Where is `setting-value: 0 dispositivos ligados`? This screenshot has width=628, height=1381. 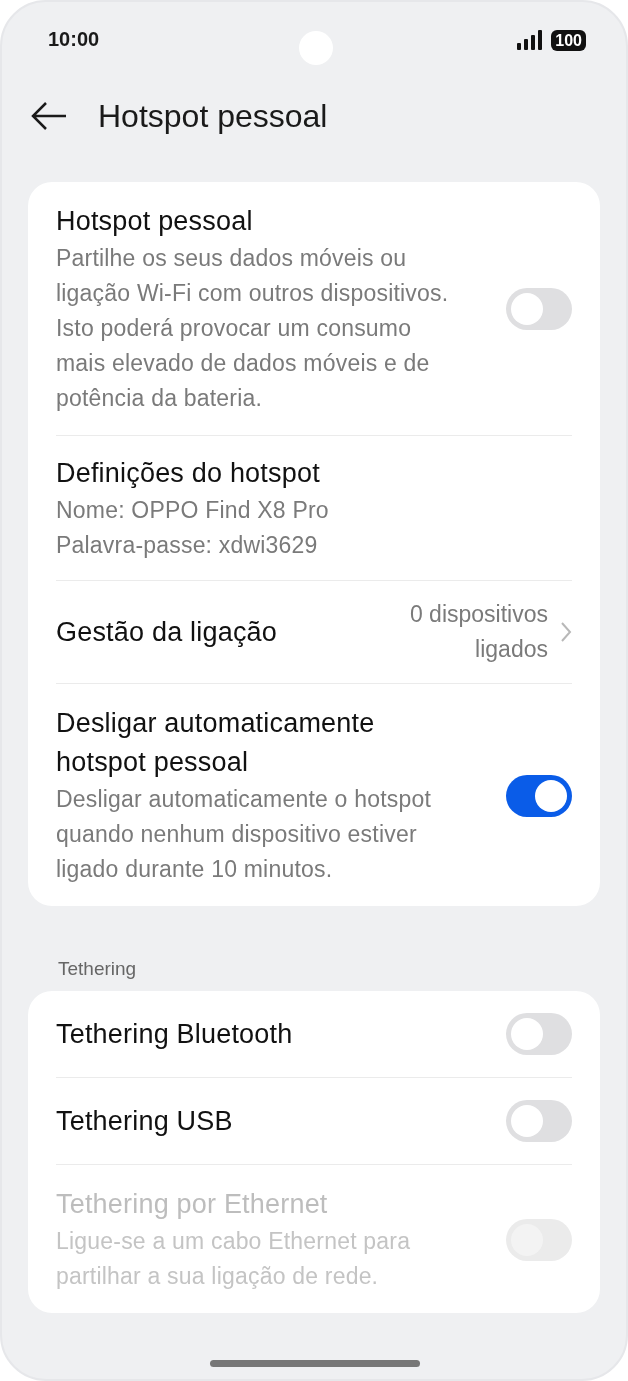
setting-value: 0 dispositivos ligados is located at coordinates (478, 632).